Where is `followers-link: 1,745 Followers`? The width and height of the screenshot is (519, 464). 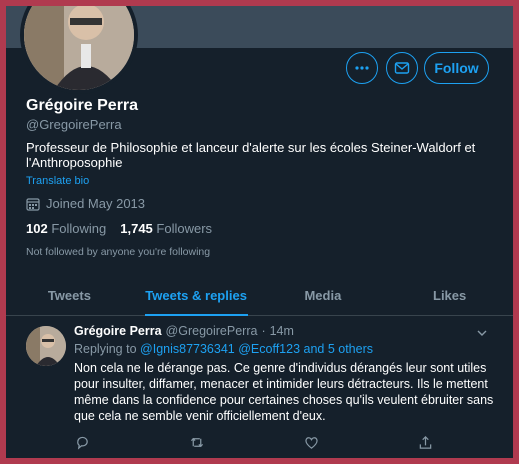 followers-link: 1,745 Followers is located at coordinates (166, 228).